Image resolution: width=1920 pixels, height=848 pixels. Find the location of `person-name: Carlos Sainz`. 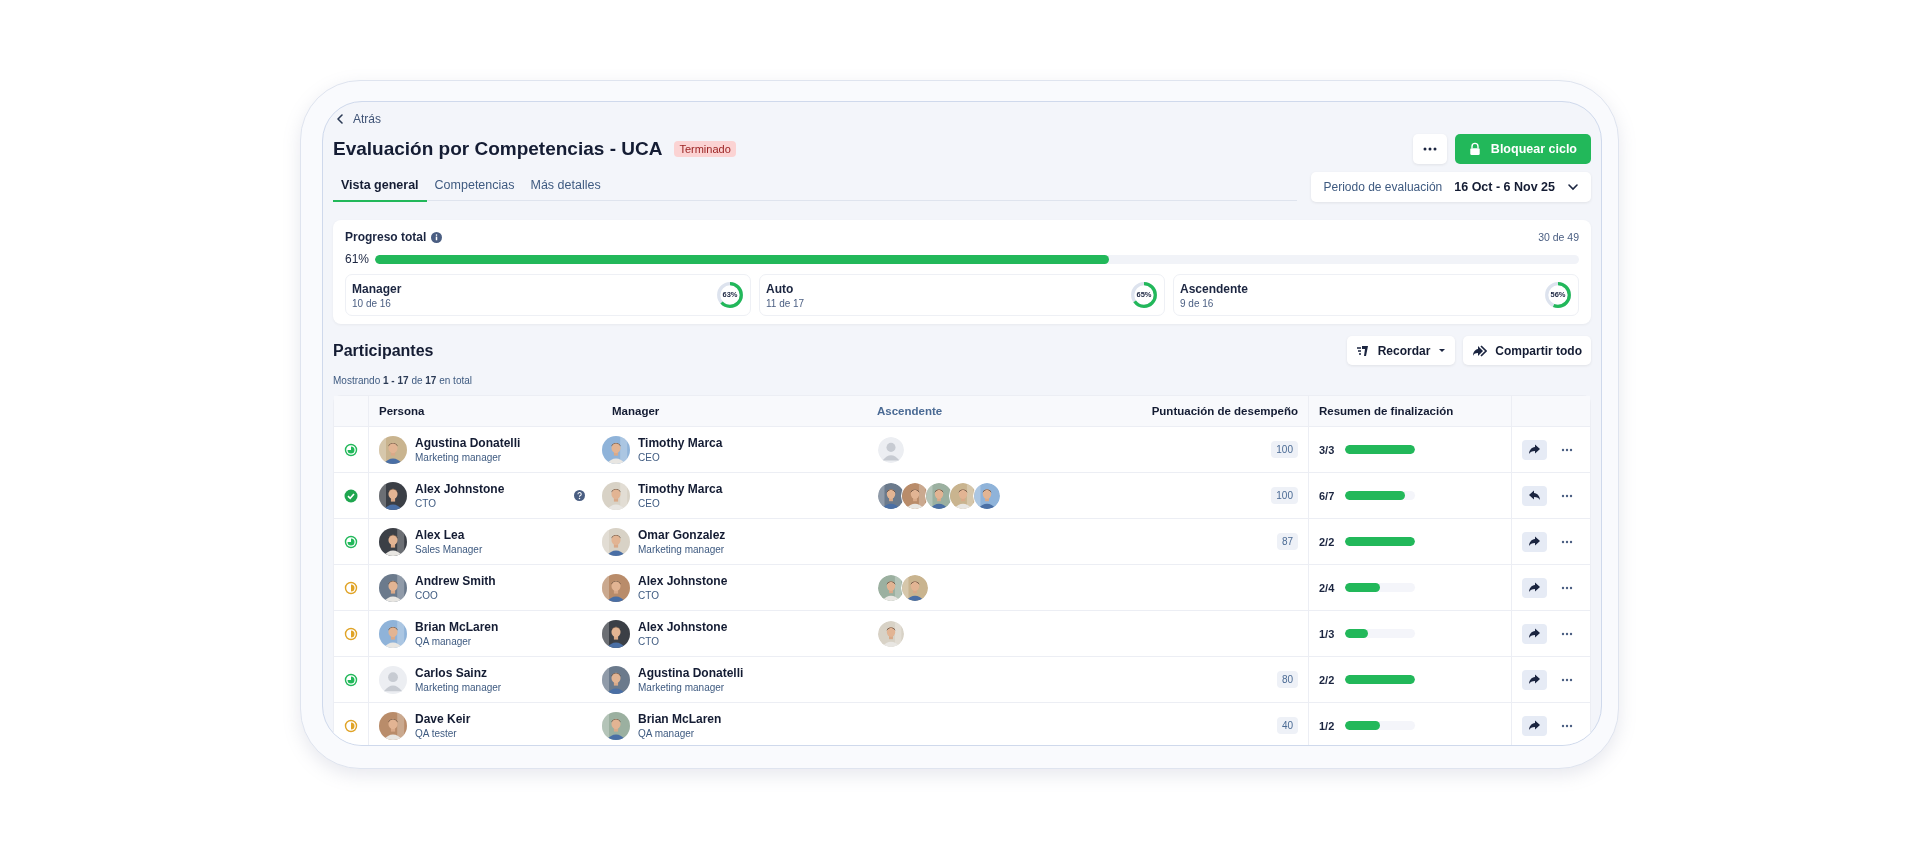

person-name: Carlos Sainz is located at coordinates (452, 673).